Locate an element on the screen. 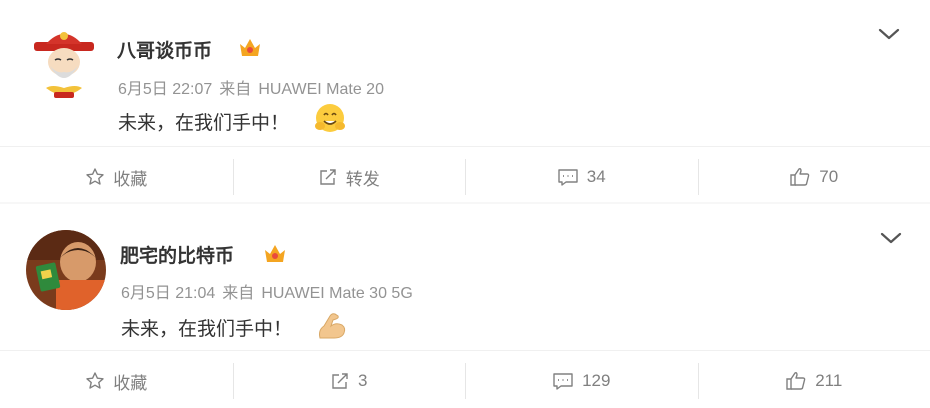 The height and width of the screenshot is (408, 930). post-meta: 6月5日 22:07 来自 HUAWEI Mate 20 is located at coordinates (254, 87).